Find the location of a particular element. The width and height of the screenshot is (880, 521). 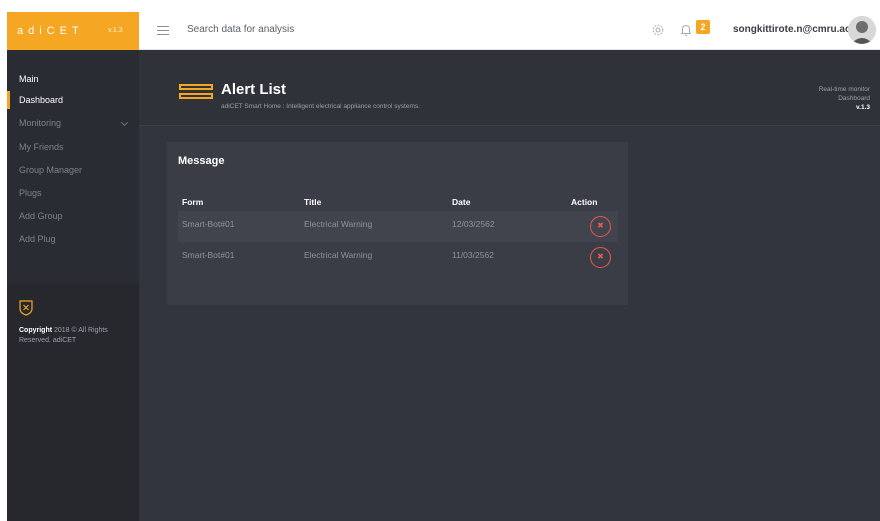

column-header-date: Date is located at coordinates (461, 202).